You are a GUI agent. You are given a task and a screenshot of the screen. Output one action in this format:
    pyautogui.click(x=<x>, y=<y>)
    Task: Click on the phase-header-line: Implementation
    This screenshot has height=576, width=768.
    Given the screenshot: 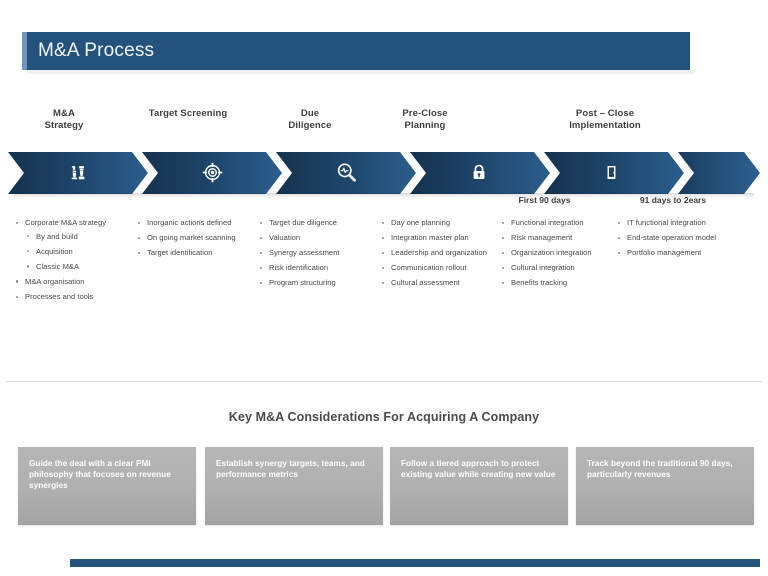 What is the action you would take?
    pyautogui.click(x=605, y=125)
    